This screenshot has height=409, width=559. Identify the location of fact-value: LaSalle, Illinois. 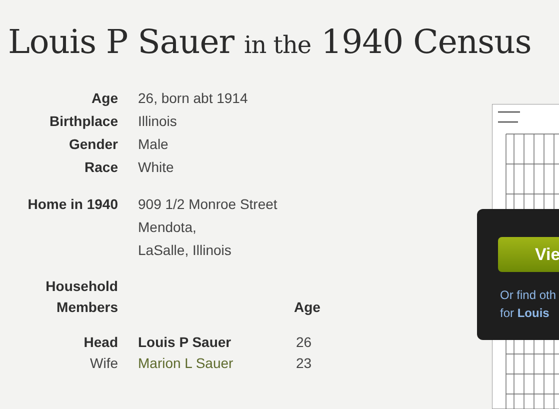
(185, 250).